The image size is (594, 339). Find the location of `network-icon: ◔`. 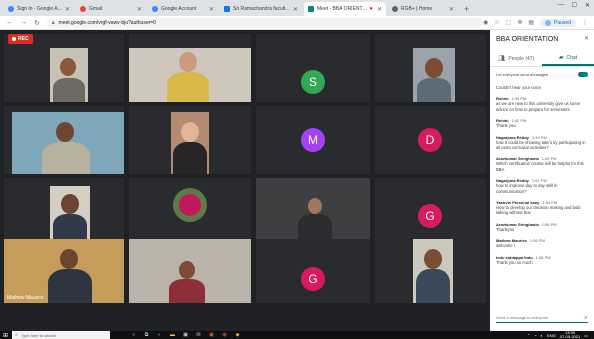

network-icon: ◔ is located at coordinates (535, 335).